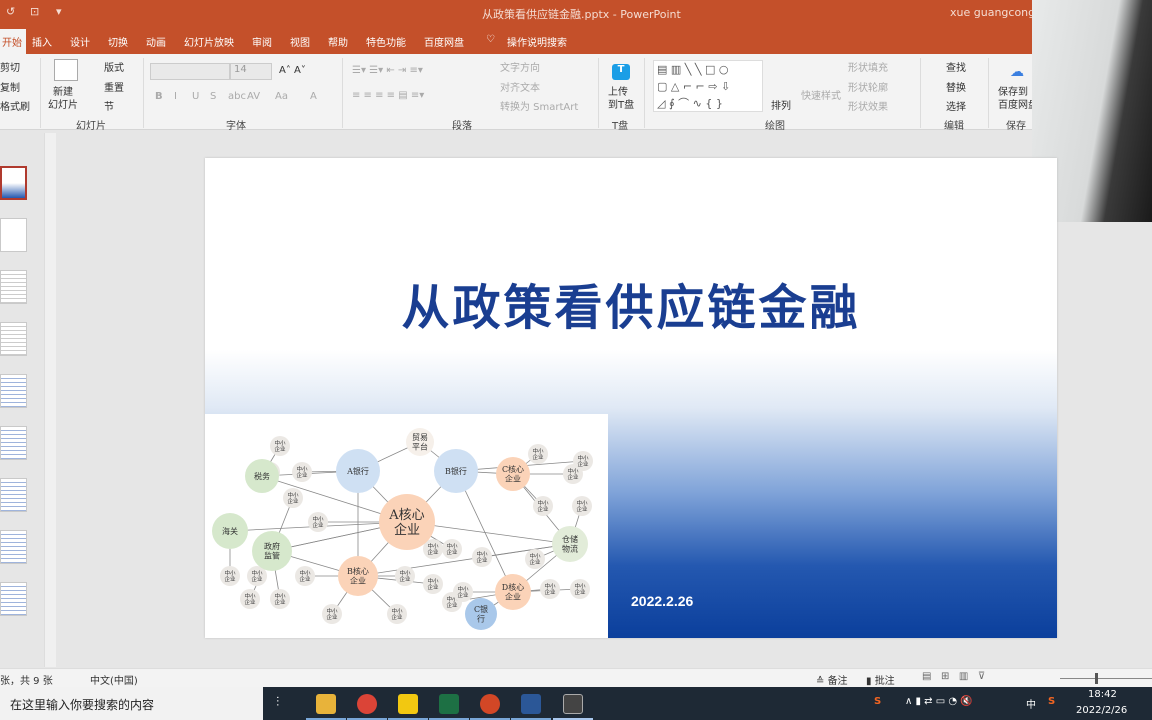  Describe the element at coordinates (10, 86) in the screenshot. I see `copy-button: 复制` at that location.